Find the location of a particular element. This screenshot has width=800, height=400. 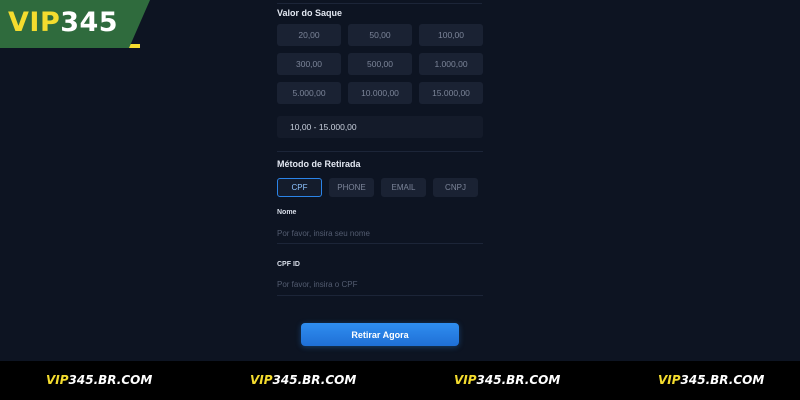

top-divider is located at coordinates (379, 3).